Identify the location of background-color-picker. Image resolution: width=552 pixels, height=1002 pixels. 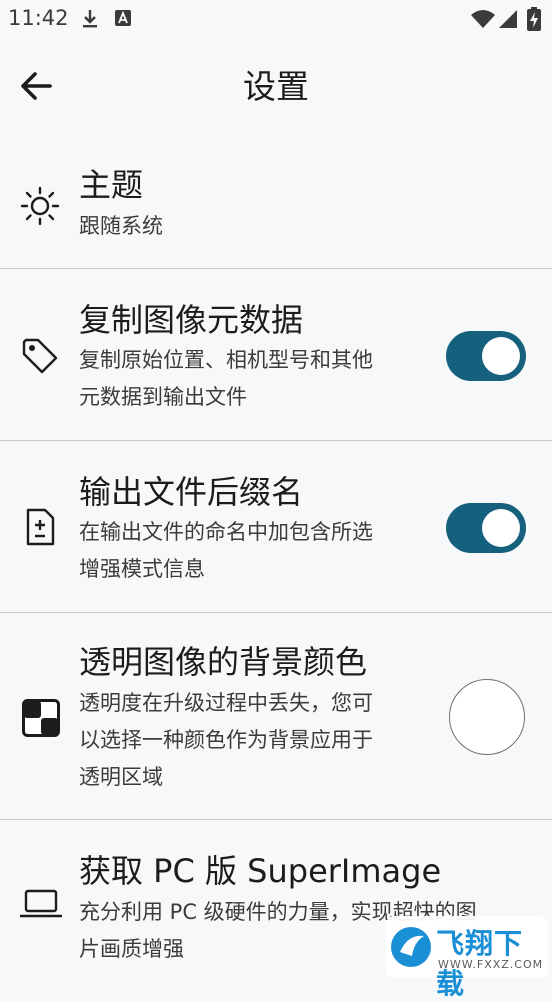
(487, 717).